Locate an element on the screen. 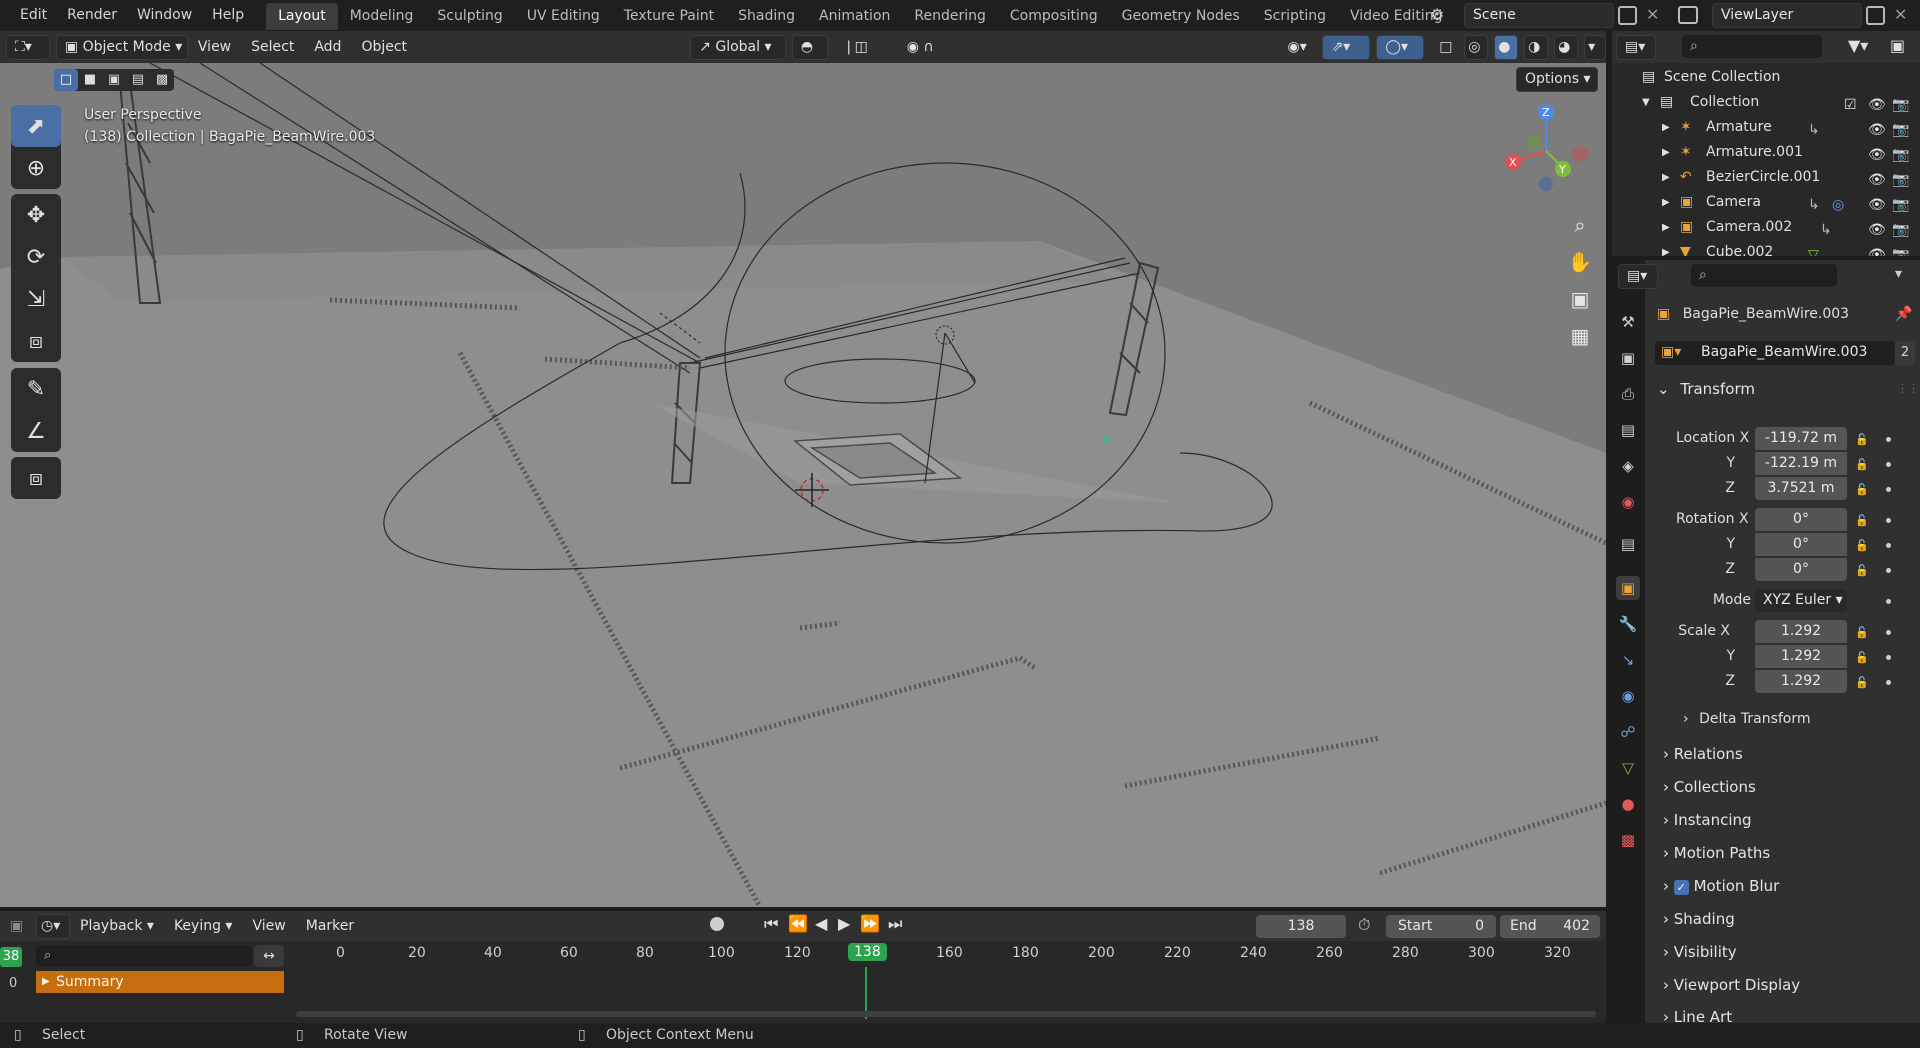 Image resolution: width=1920 pixels, height=1048 pixels. snap-toggle-icon: ❘◫ is located at coordinates (862, 47).